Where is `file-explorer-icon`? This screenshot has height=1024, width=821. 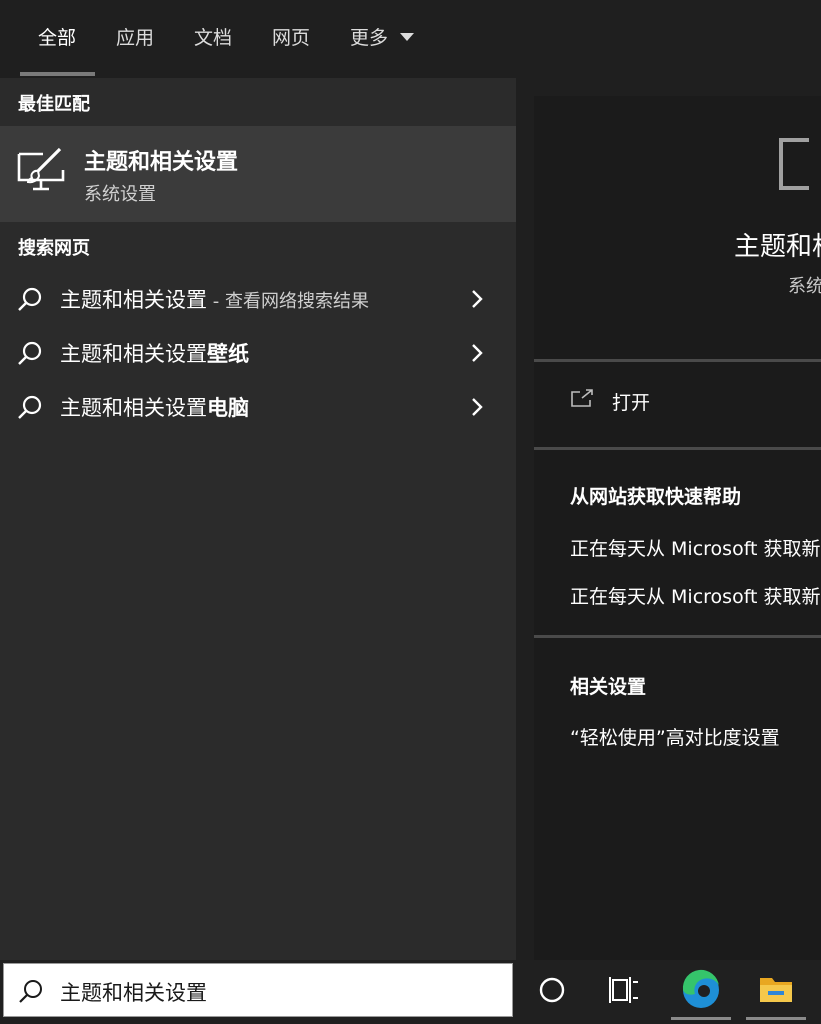
file-explorer-icon is located at coordinates (776, 990).